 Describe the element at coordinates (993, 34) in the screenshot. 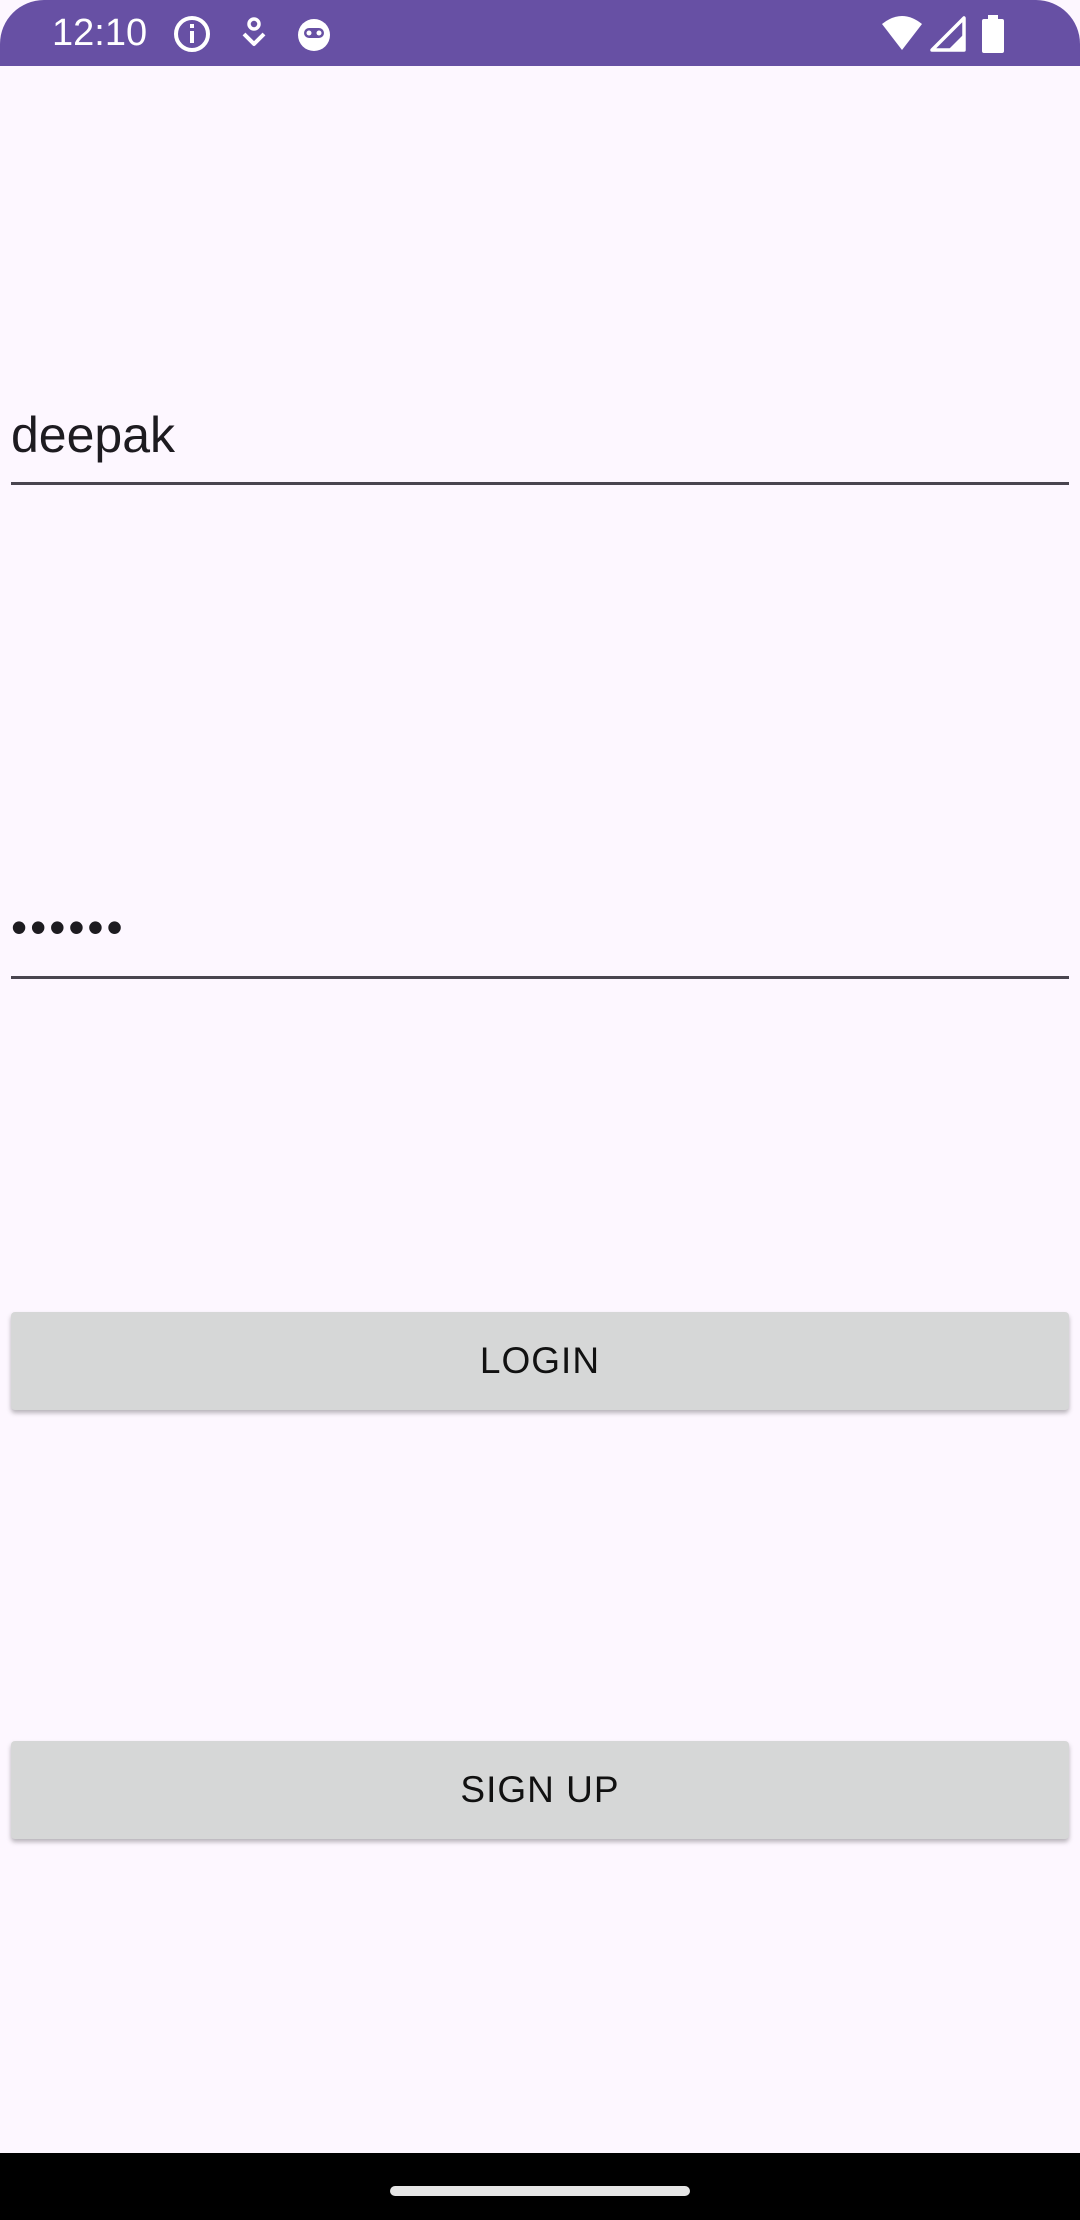

I see `battery-icon` at that location.